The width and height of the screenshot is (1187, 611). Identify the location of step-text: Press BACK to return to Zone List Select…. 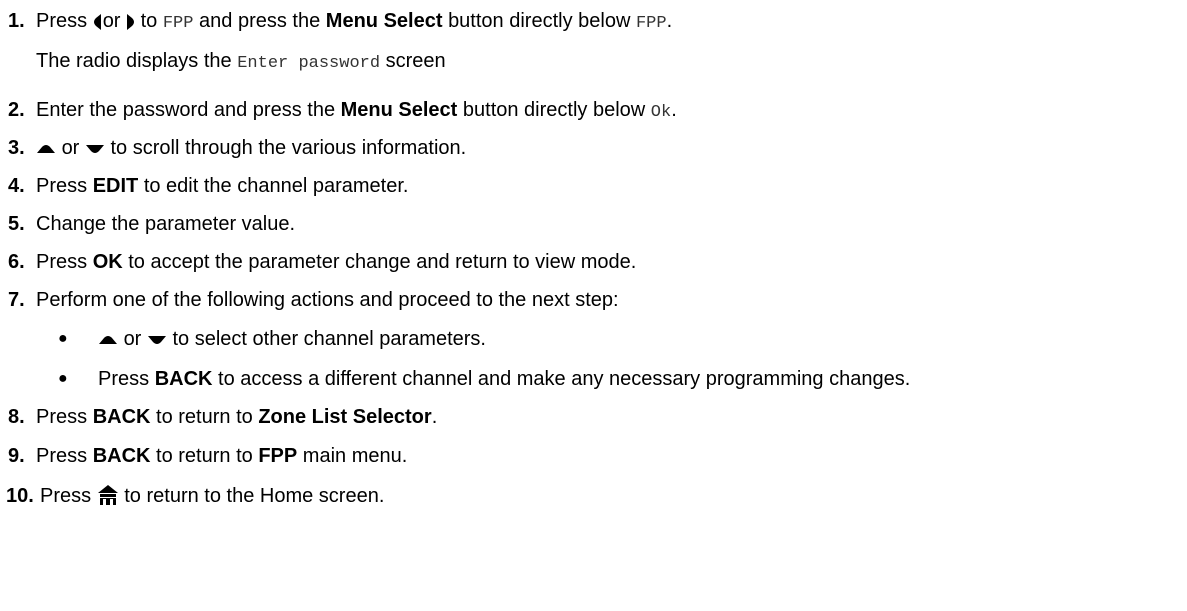
(237, 417).